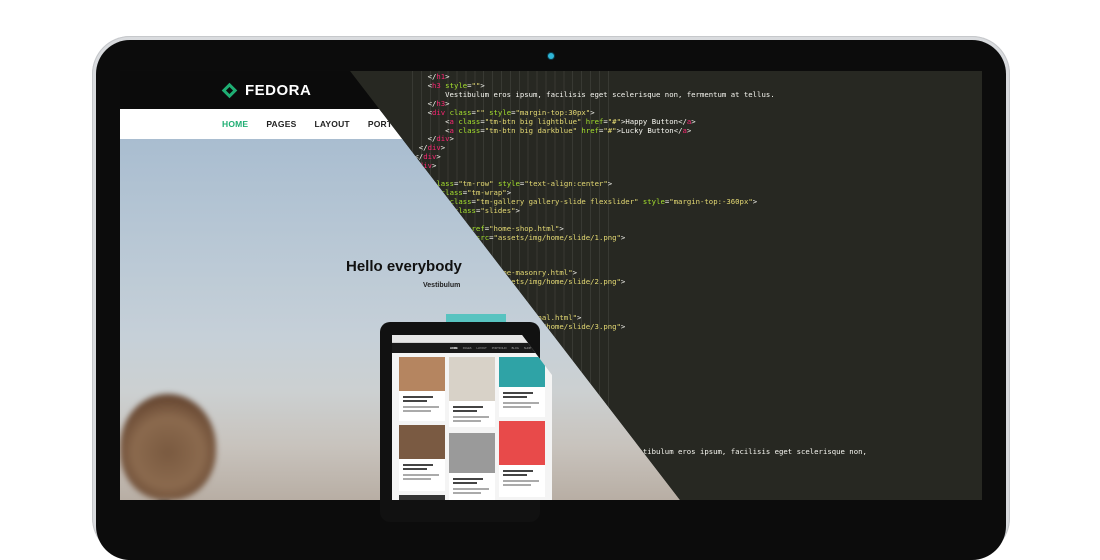  Describe the element at coordinates (515, 348) in the screenshot. I see `tablet-nav-item: BLOG` at that location.